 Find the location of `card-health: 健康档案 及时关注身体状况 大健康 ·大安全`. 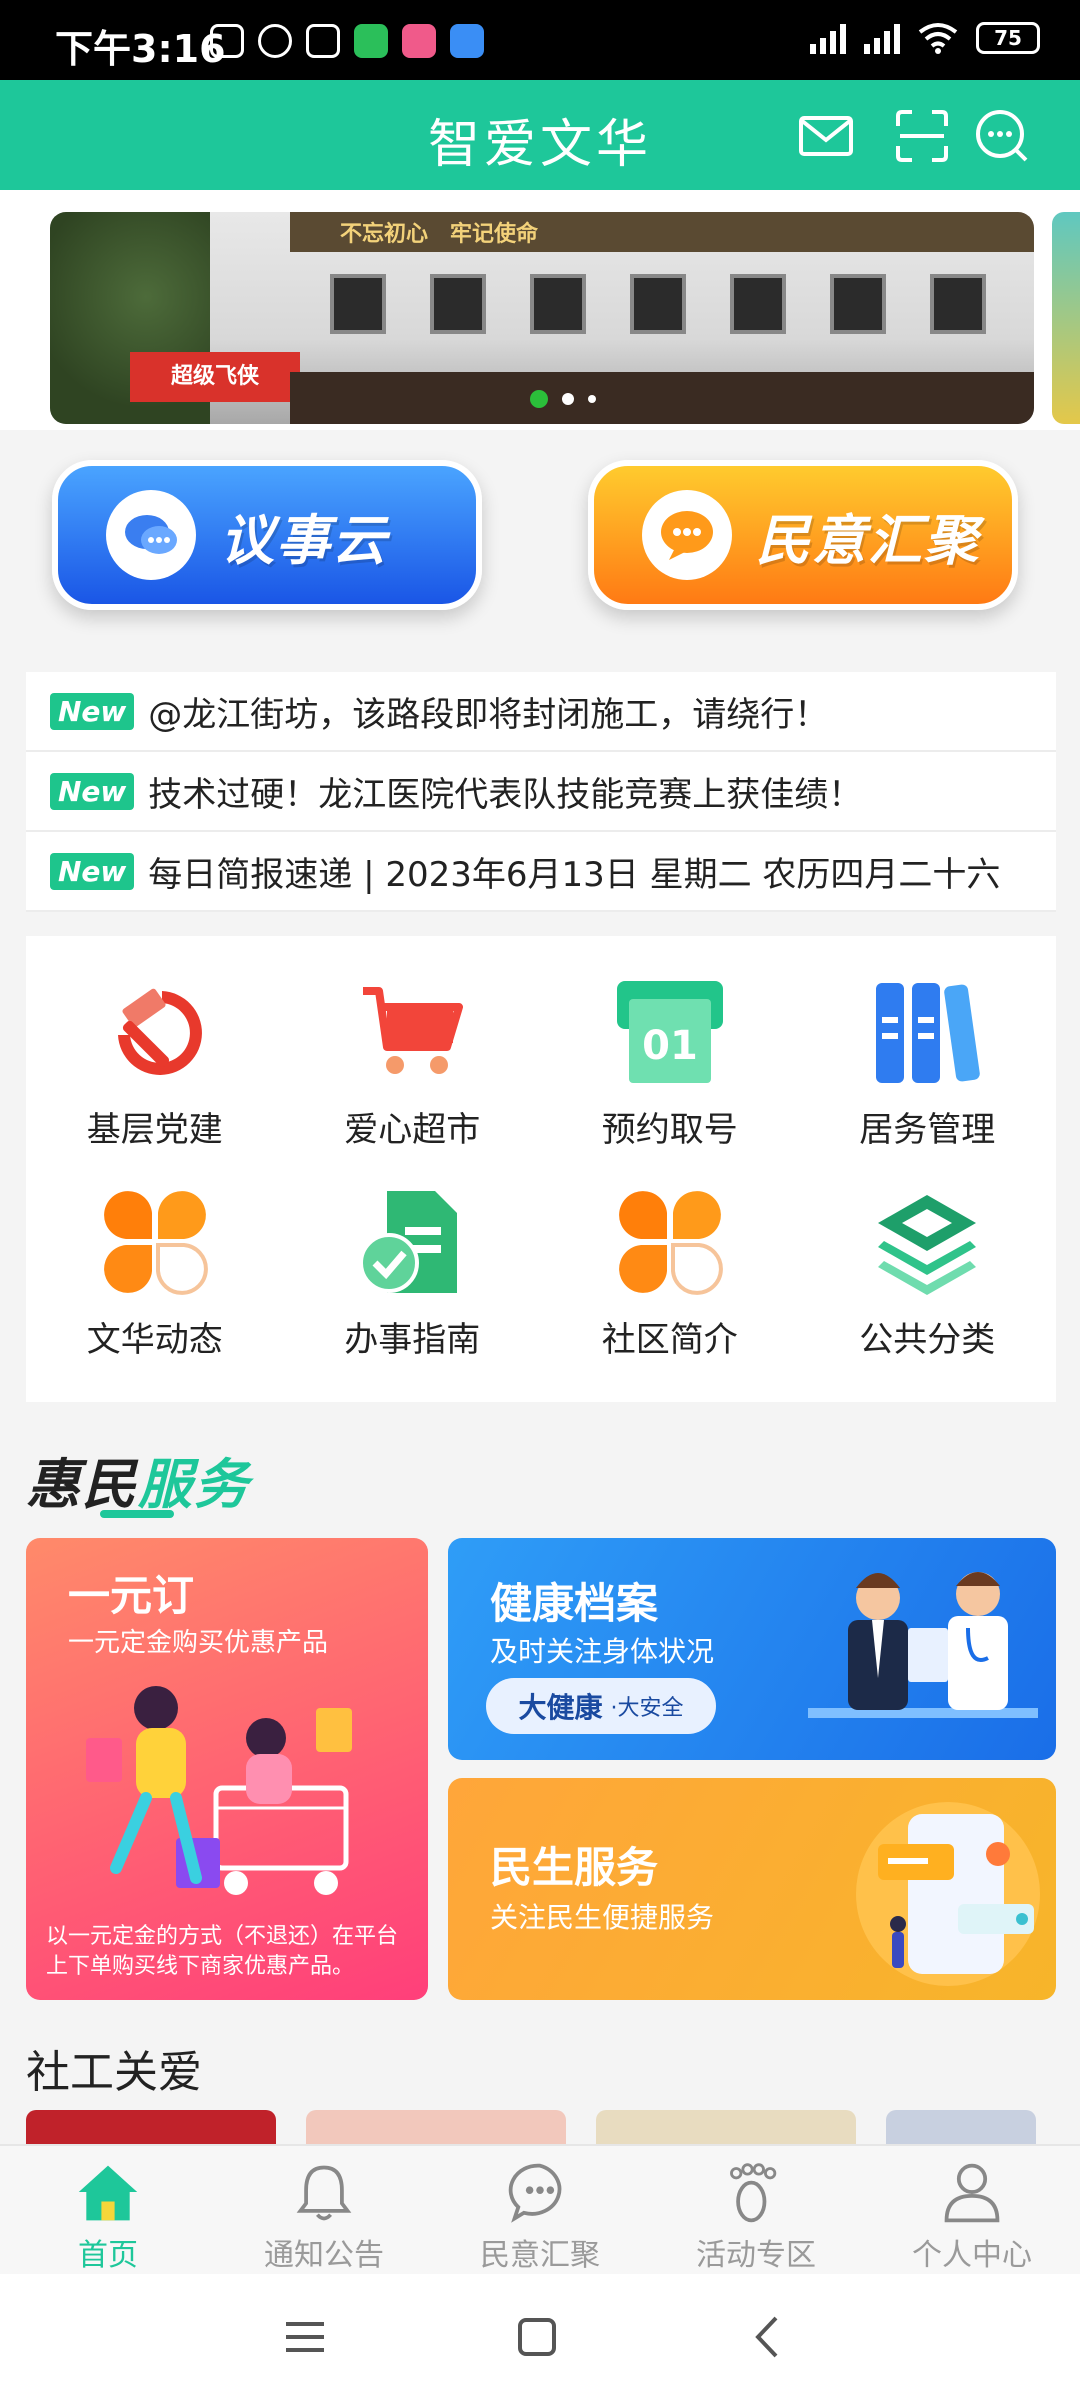

card-health: 健康档案 及时关注身体状况 大健康 ·大安全 is located at coordinates (752, 1649).